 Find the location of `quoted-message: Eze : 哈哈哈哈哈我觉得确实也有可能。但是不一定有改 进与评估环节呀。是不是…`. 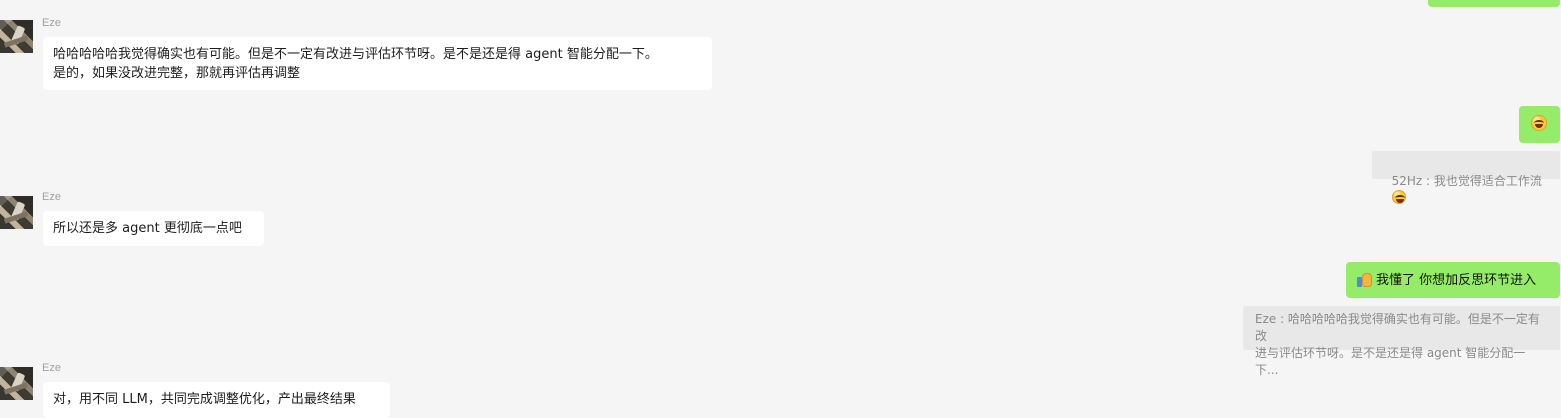

quoted-message: Eze : 哈哈哈哈哈我觉得确实也有可能。但是不一定有改 进与评估环节呀。是不是… is located at coordinates (1401, 341).